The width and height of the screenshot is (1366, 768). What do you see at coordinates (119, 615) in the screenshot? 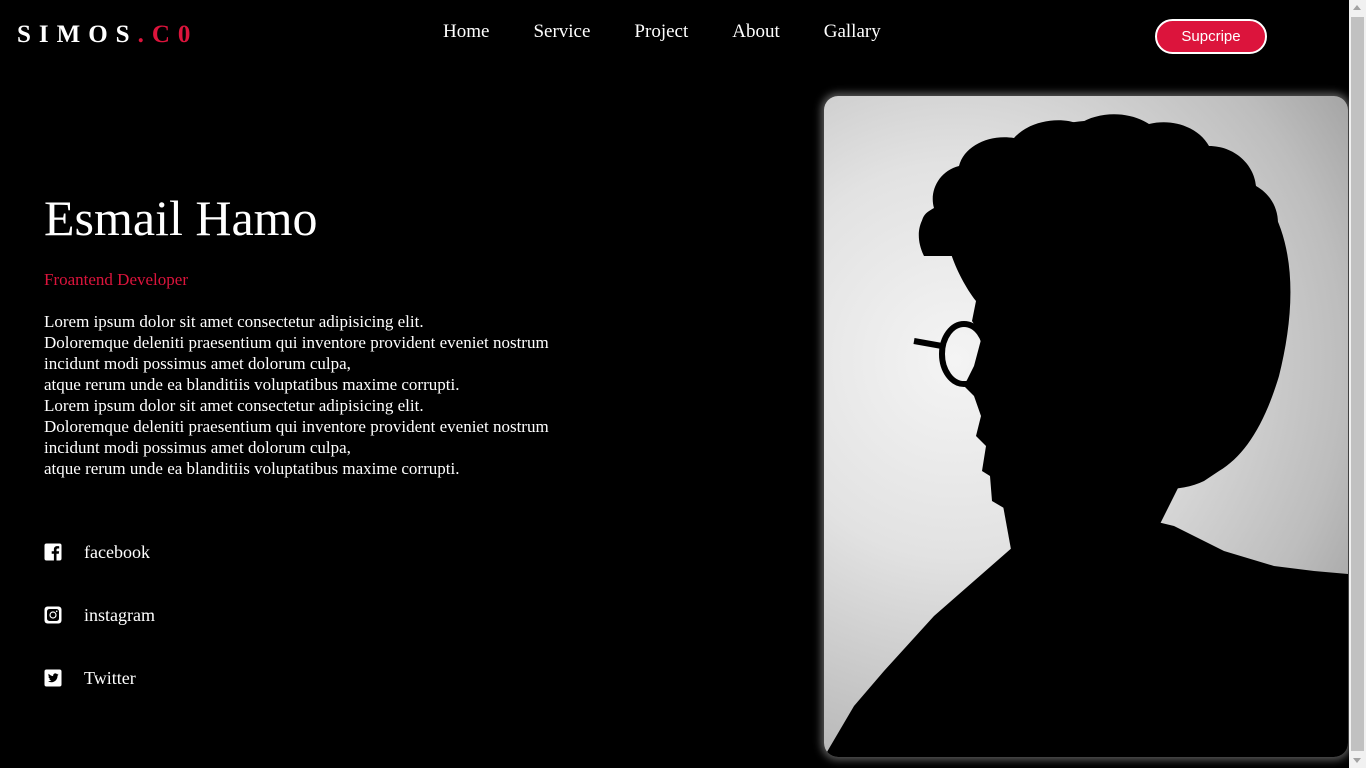
I see `social-label-instagram: instagram` at bounding box center [119, 615].